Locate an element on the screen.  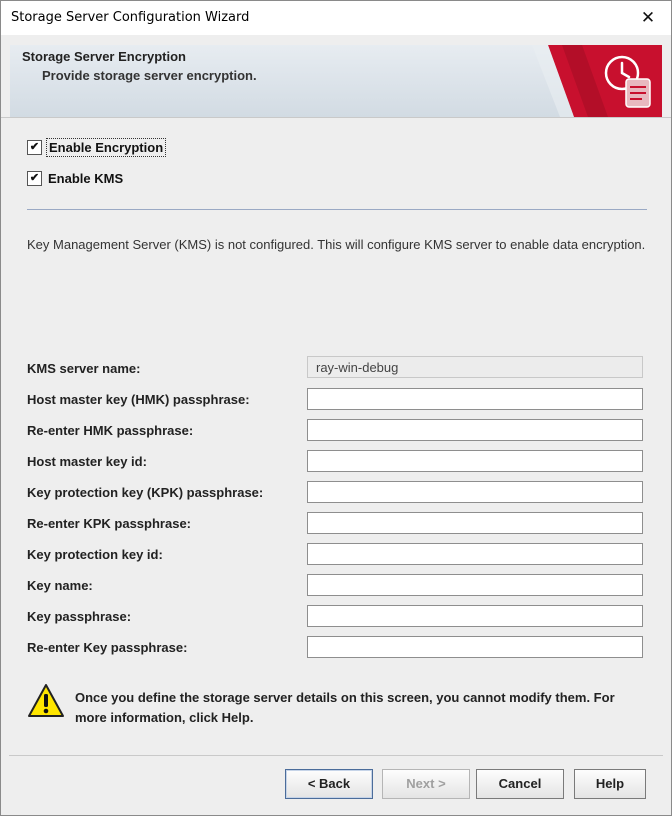
cancel-button: Cancel is located at coordinates (520, 784).